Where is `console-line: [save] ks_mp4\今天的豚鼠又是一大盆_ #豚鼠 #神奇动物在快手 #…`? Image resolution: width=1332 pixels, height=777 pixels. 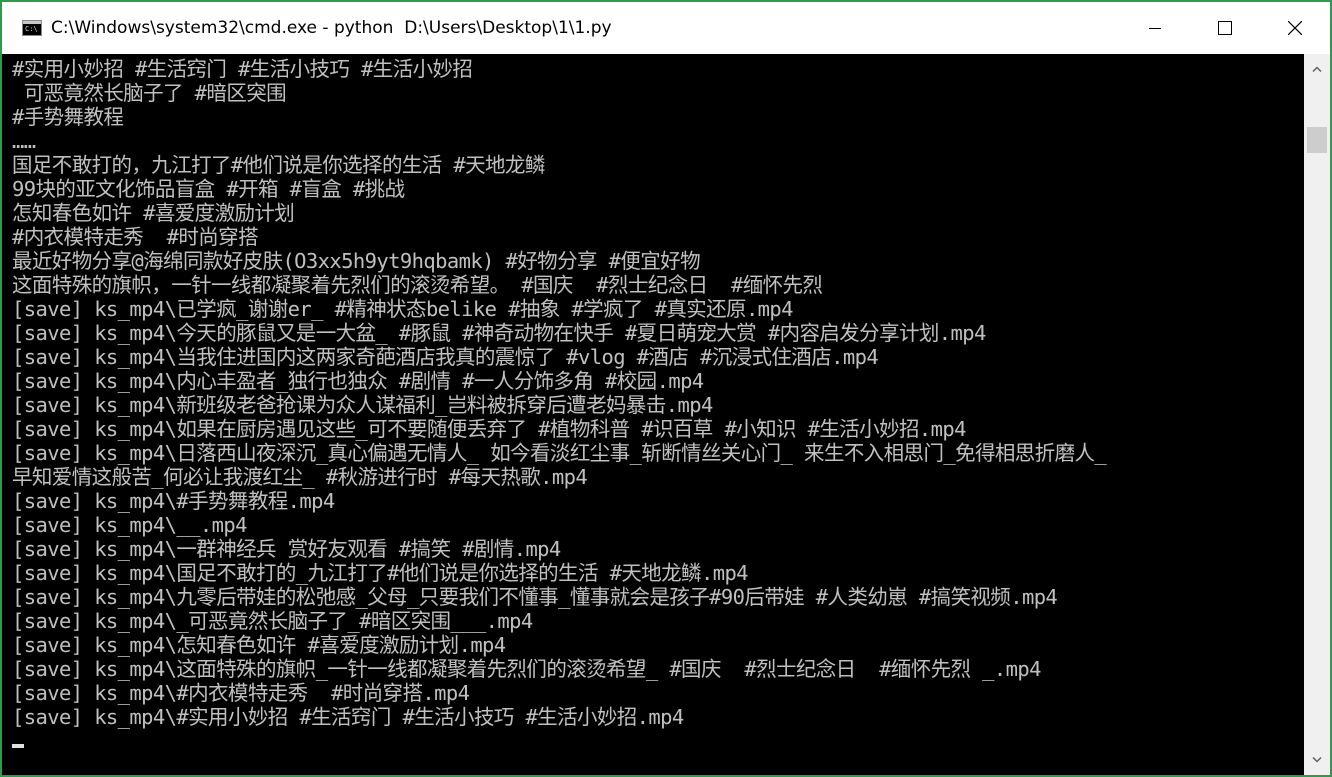
console-line: [save] ks_mp4\今天的豚鼠又是一大盆_ #豚鼠 #神奇动物在快手 #… is located at coordinates (499, 333).